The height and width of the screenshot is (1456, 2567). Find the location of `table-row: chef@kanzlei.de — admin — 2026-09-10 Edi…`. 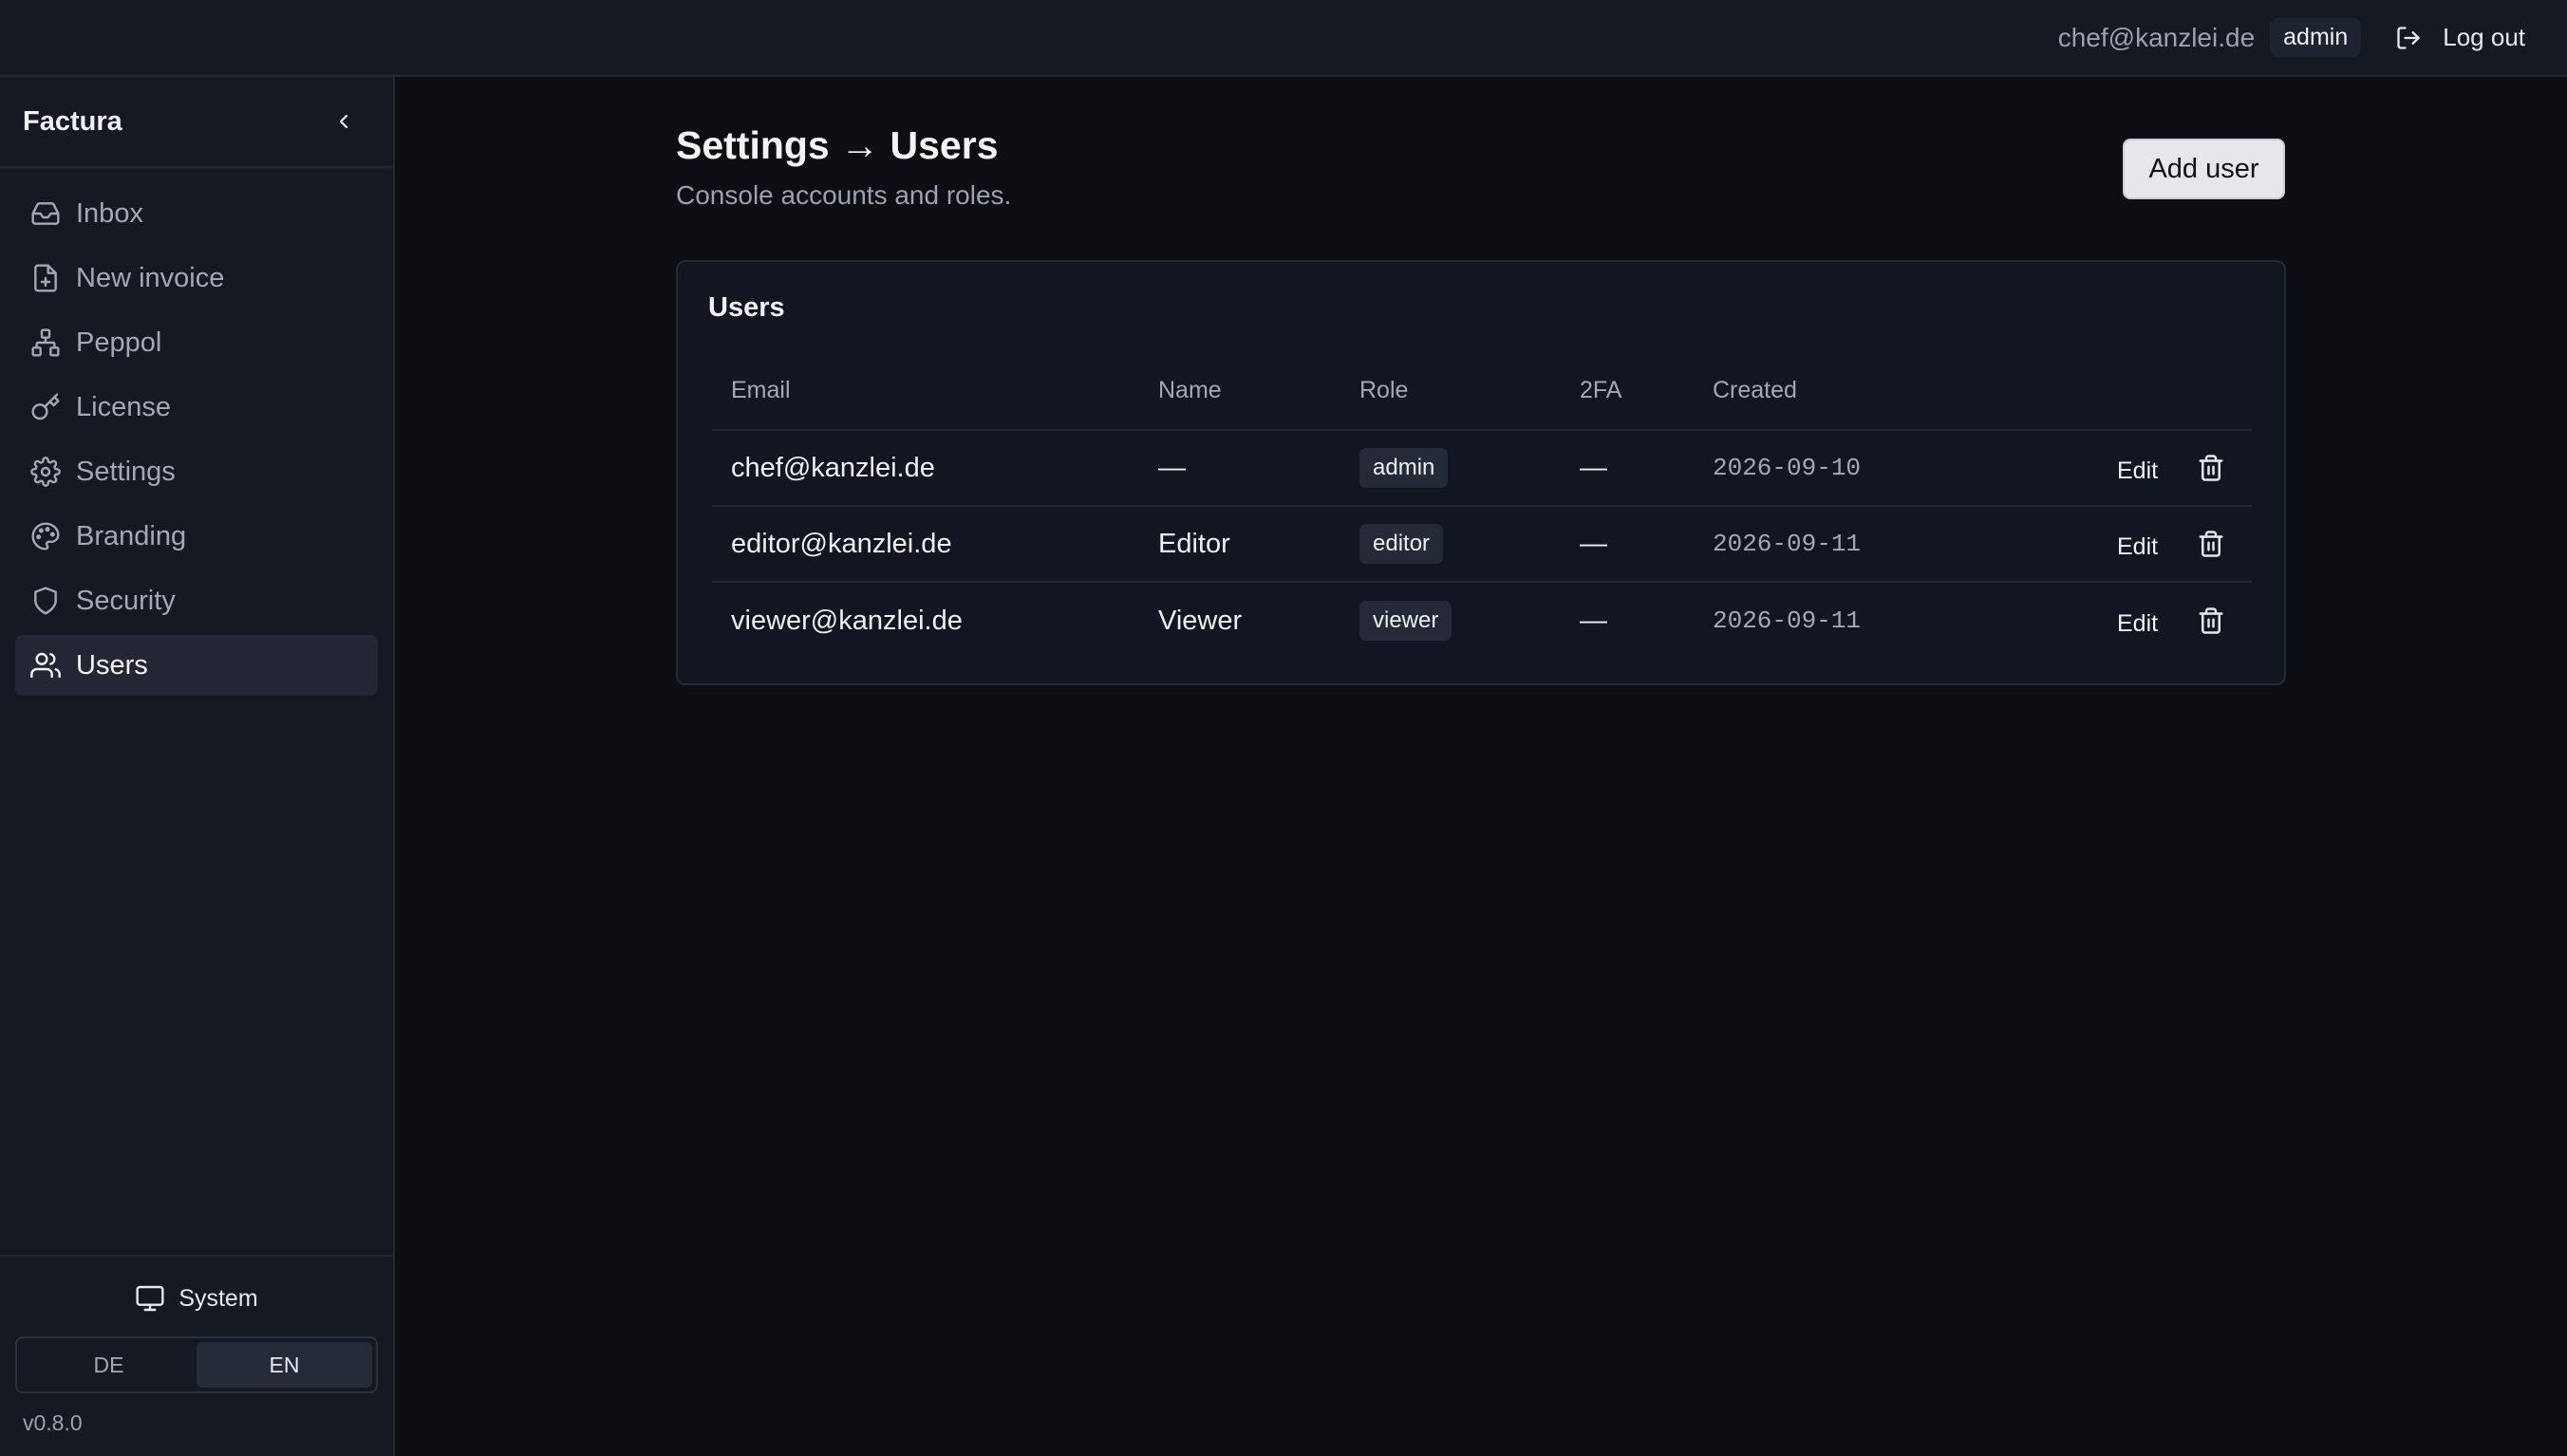

table-row: chef@kanzlei.de — admin — 2026-09-10 Edi… is located at coordinates (1482, 469).